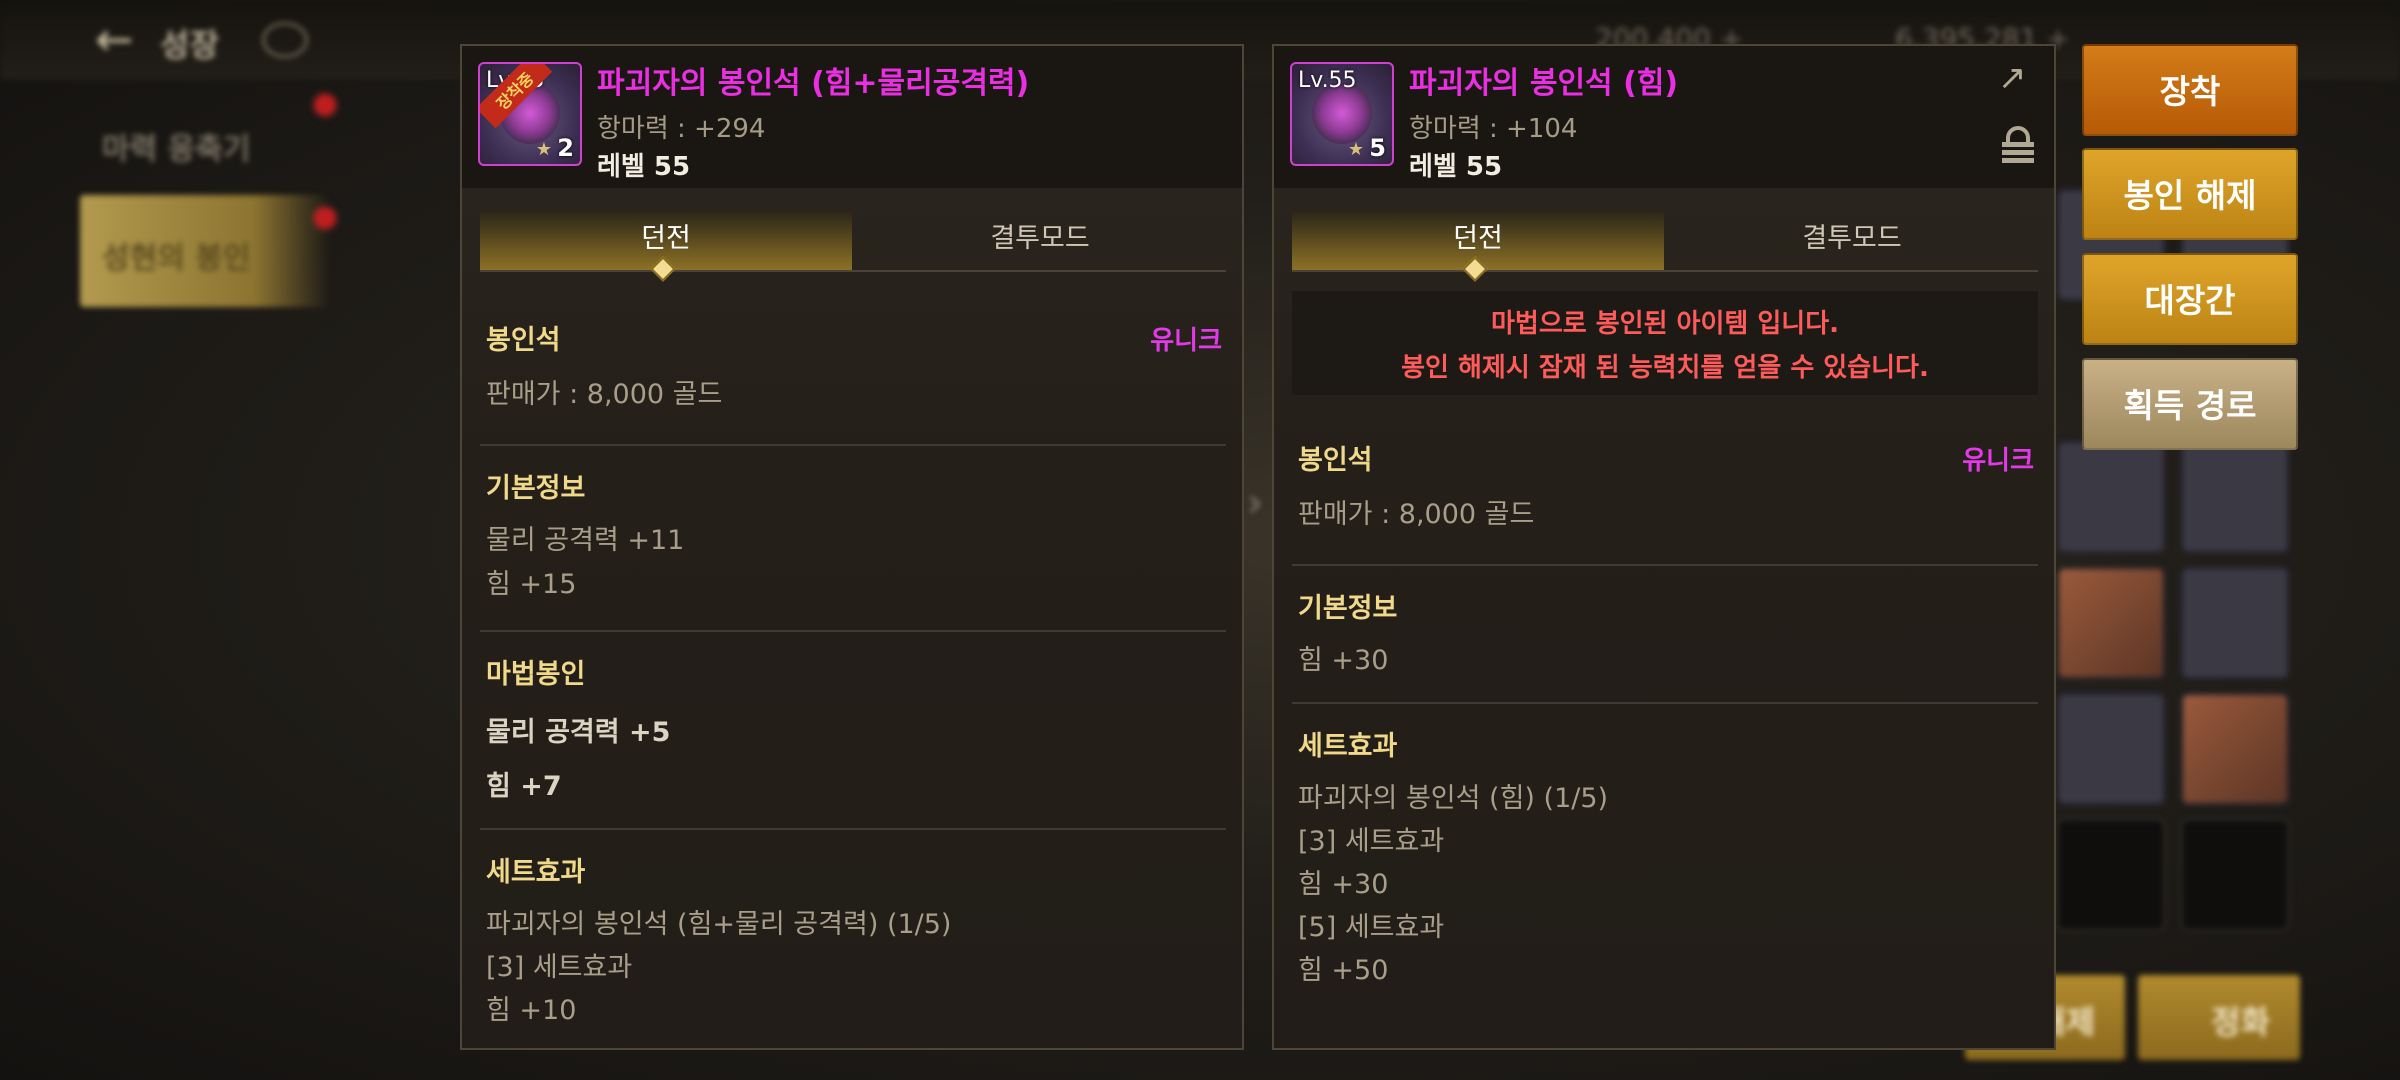 This screenshot has height=1080, width=2400. What do you see at coordinates (524, 786) in the screenshot?
I see `magic-stat: 힘 +7` at bounding box center [524, 786].